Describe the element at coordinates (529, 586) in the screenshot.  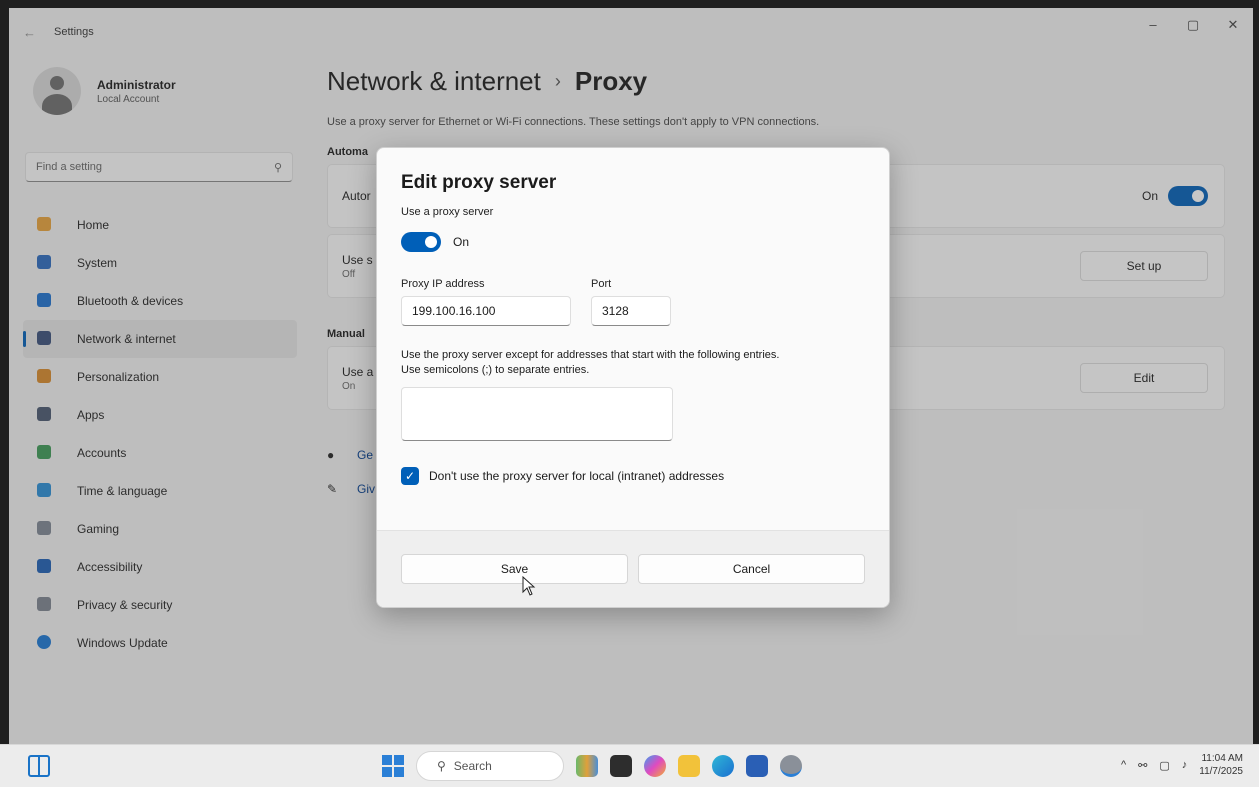
I see `mouse-cursor-icon` at that location.